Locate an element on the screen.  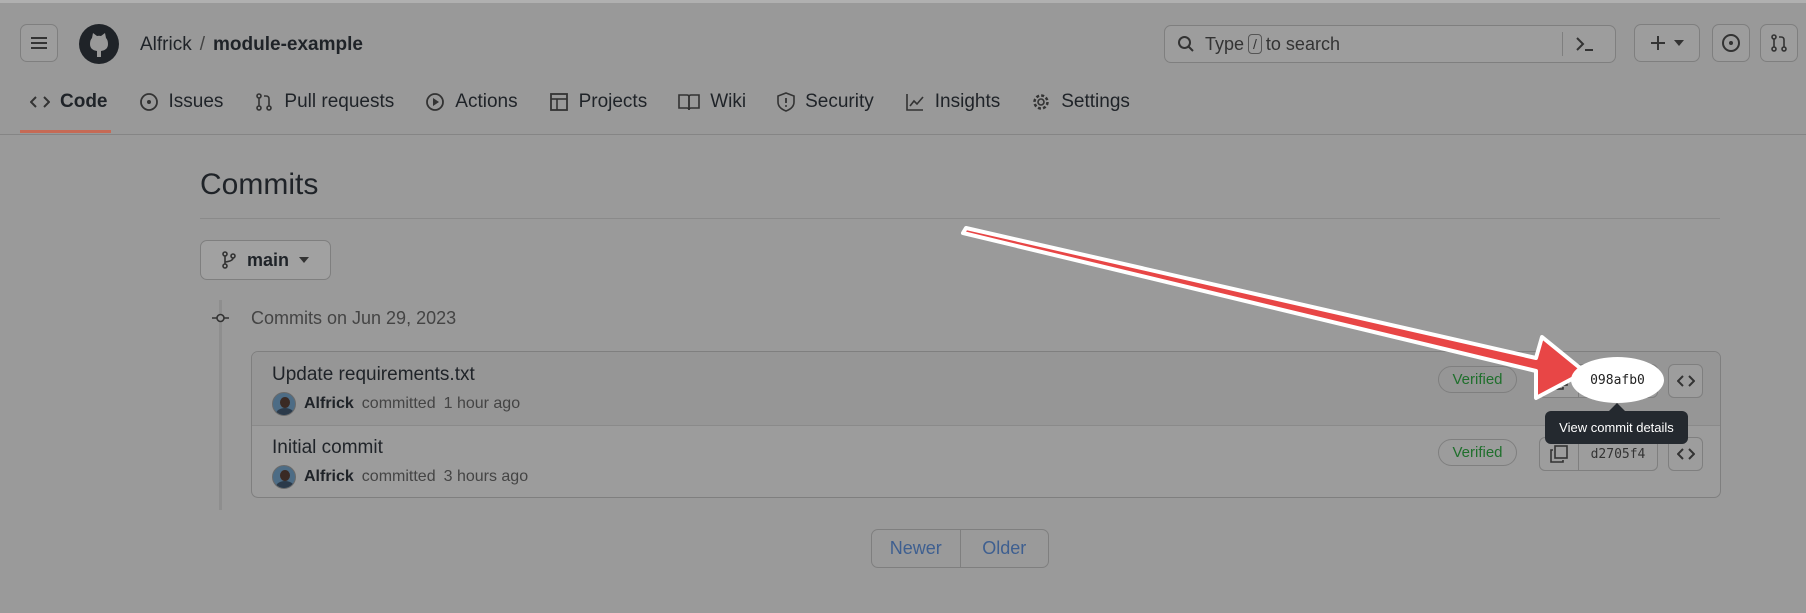
tooltip-pointer is located at coordinates (1617, 407).